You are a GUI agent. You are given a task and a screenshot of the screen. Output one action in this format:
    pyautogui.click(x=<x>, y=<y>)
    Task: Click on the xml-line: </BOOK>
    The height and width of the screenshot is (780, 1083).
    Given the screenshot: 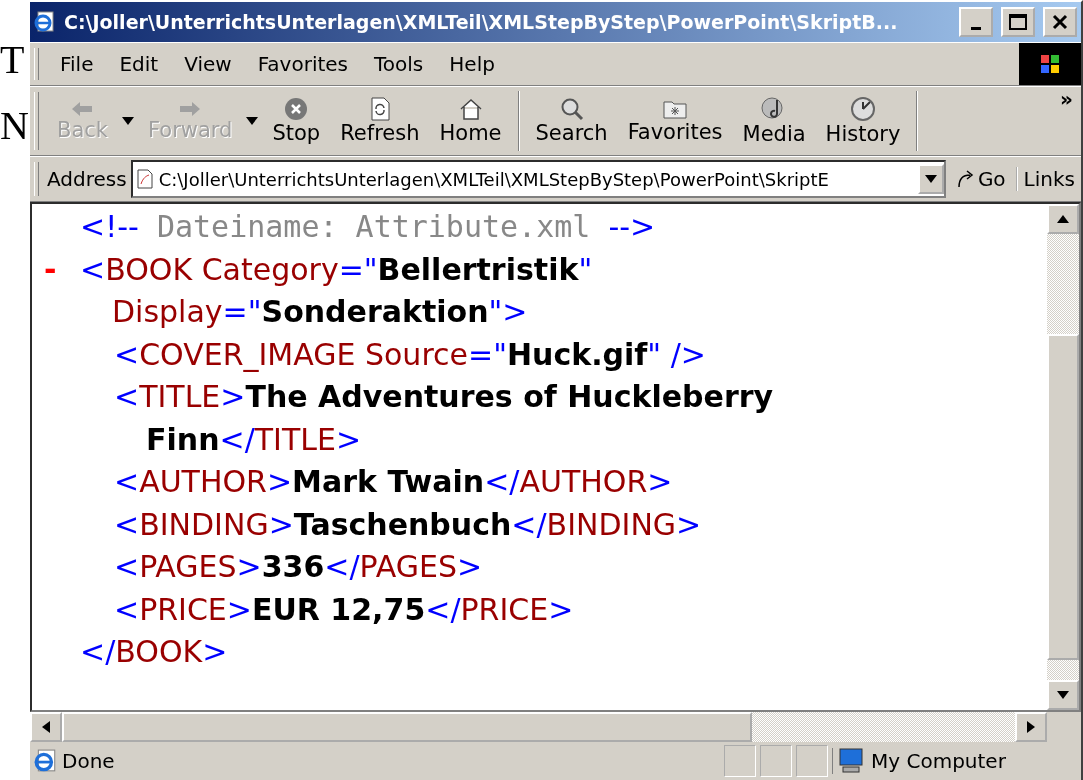 What is the action you would take?
    pyautogui.click(x=154, y=652)
    